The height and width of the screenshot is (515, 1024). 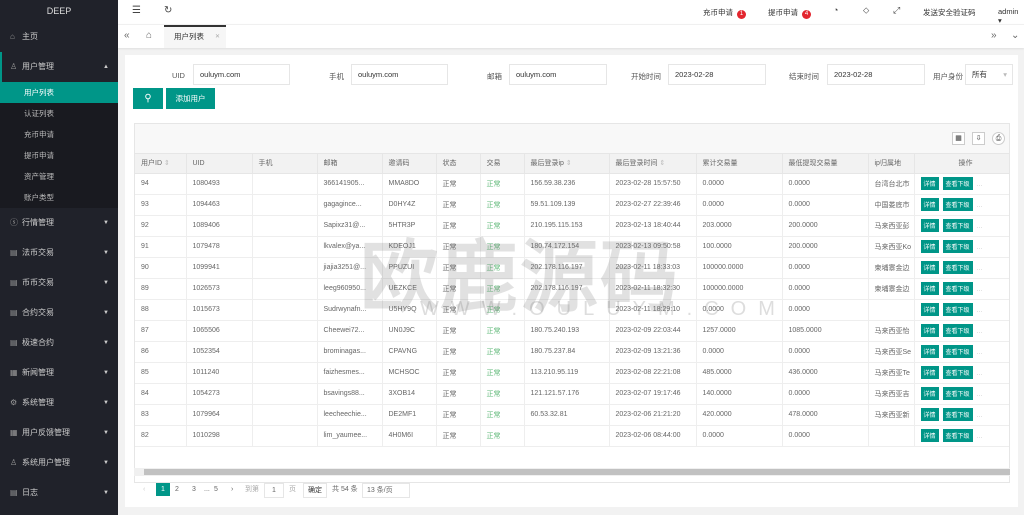 What do you see at coordinates (577, 472) in the screenshot?
I see `scrollbar-thumb` at bounding box center [577, 472].